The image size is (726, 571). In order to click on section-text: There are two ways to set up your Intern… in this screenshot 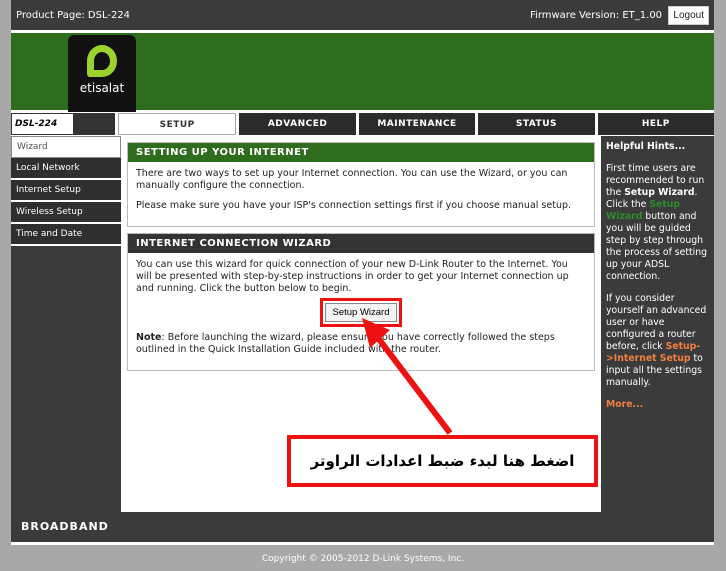, I will do `click(352, 179)`.